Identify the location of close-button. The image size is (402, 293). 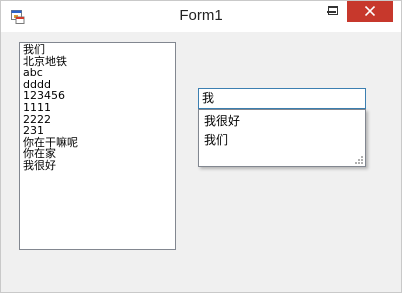
(370, 11).